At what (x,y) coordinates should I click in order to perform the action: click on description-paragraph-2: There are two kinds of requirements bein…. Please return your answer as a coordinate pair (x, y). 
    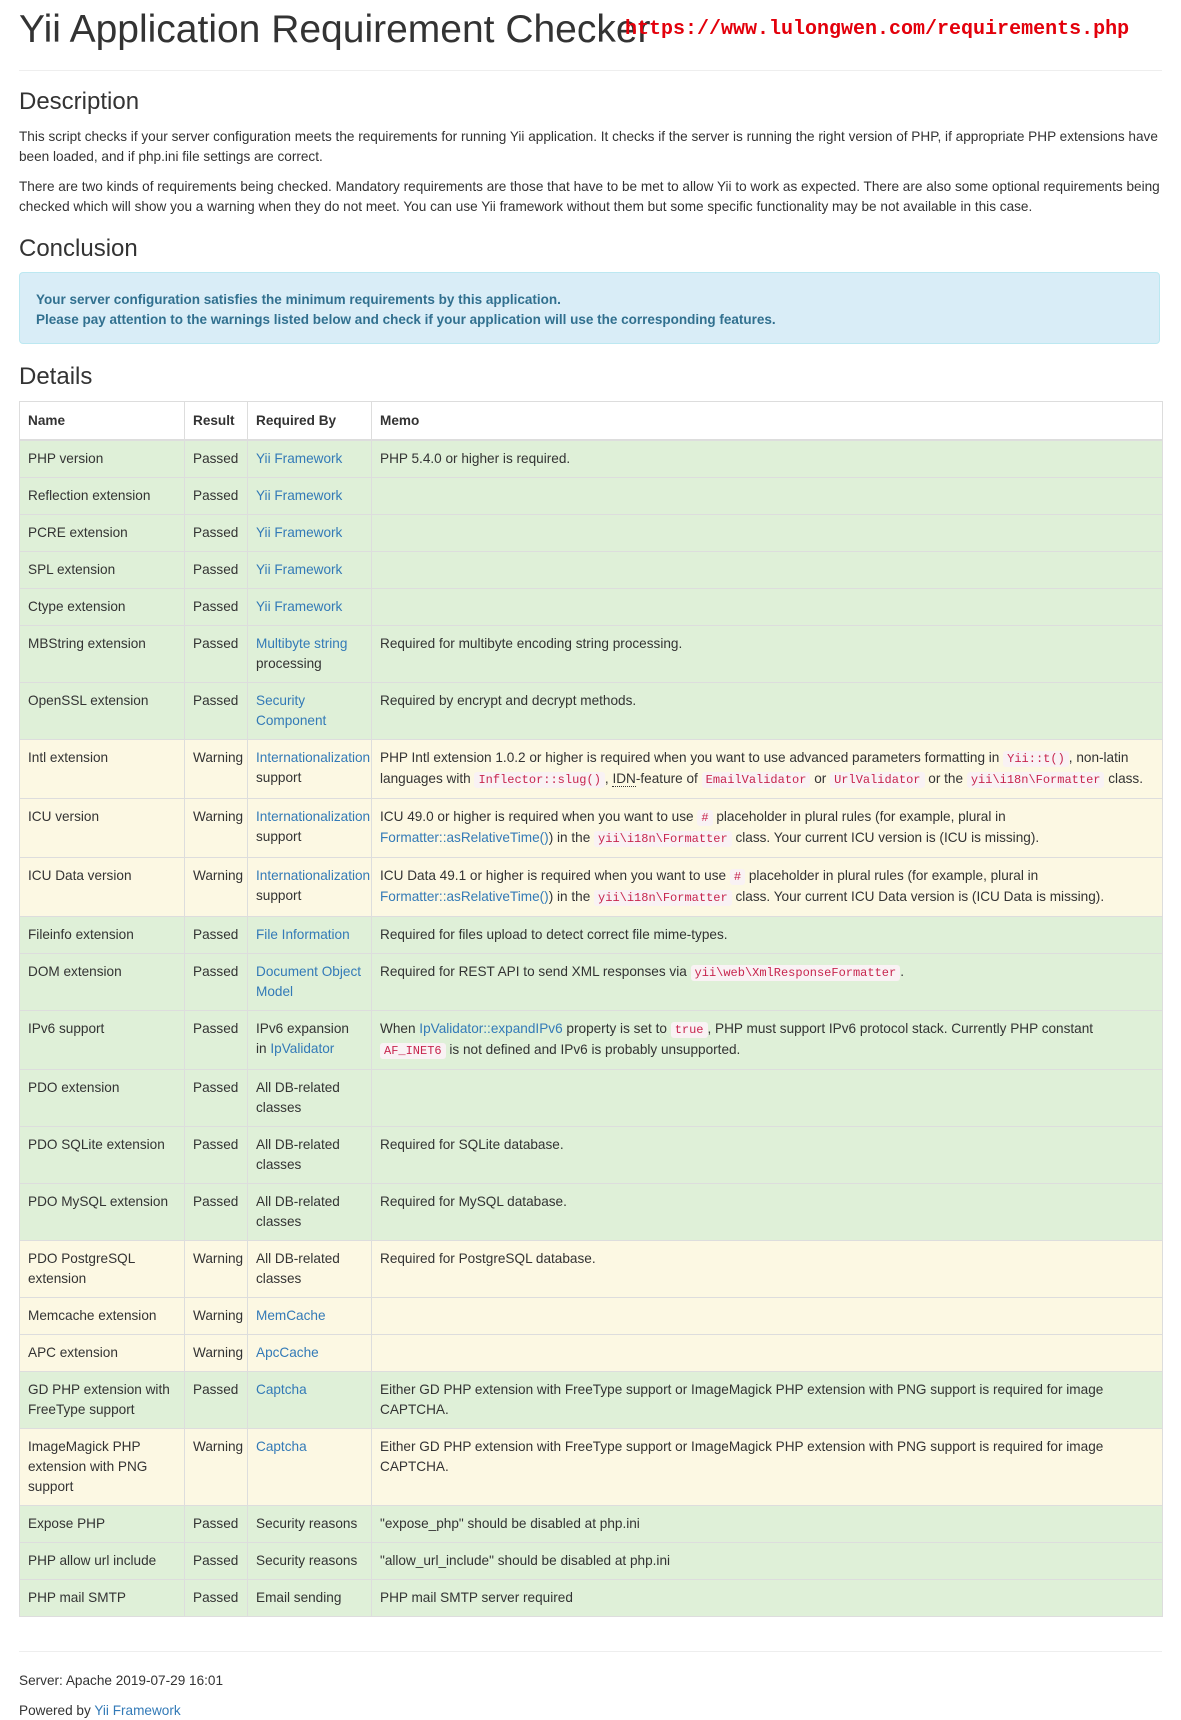
    Looking at the image, I should click on (589, 196).